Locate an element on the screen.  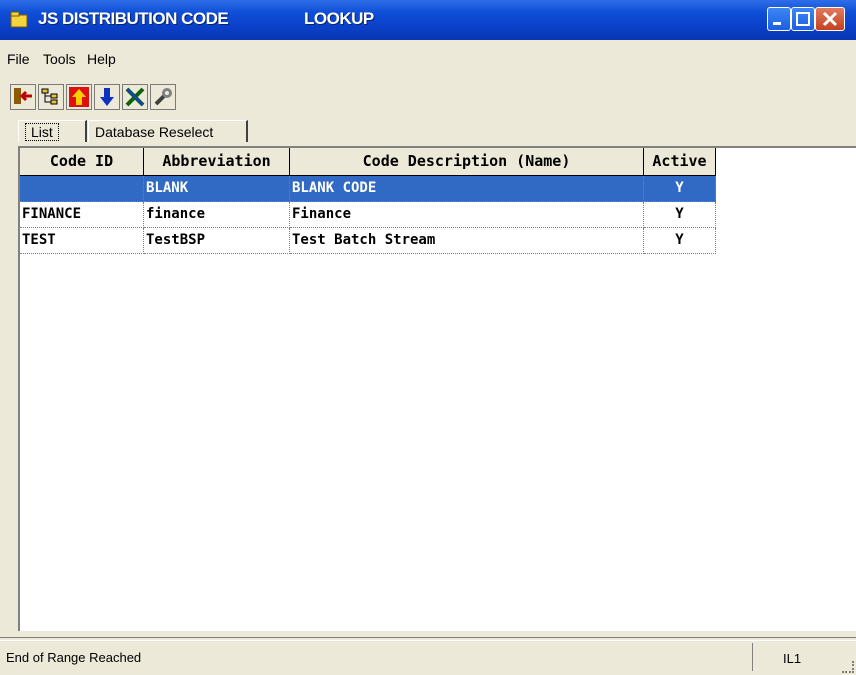
maximize-icon is located at coordinates (803, 19).